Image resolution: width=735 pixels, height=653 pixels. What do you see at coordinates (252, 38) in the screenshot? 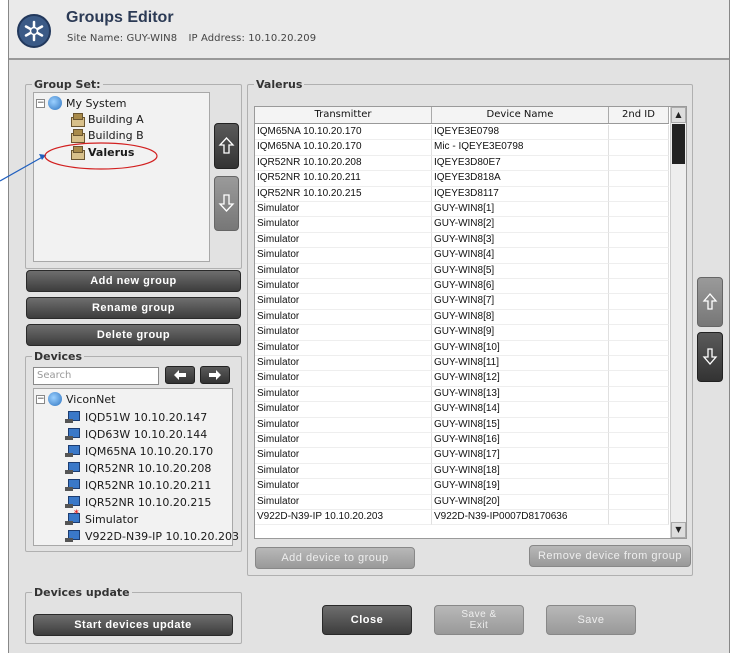
I see `ip-address-label: IP Address: 10.10.20.209` at bounding box center [252, 38].